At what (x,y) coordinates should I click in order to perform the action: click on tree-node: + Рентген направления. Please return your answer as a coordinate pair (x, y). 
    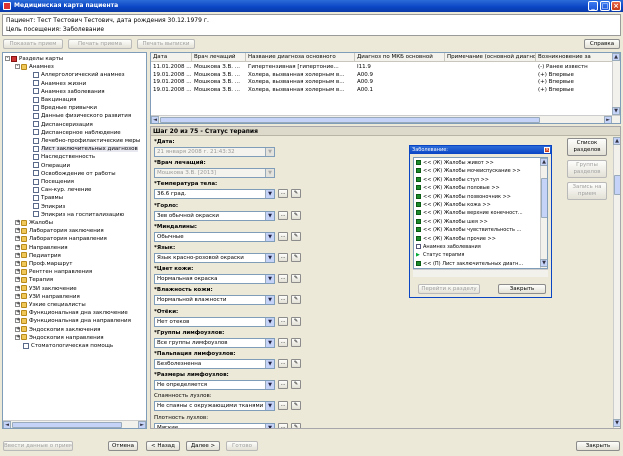
    Looking at the image, I should click on (53, 272).